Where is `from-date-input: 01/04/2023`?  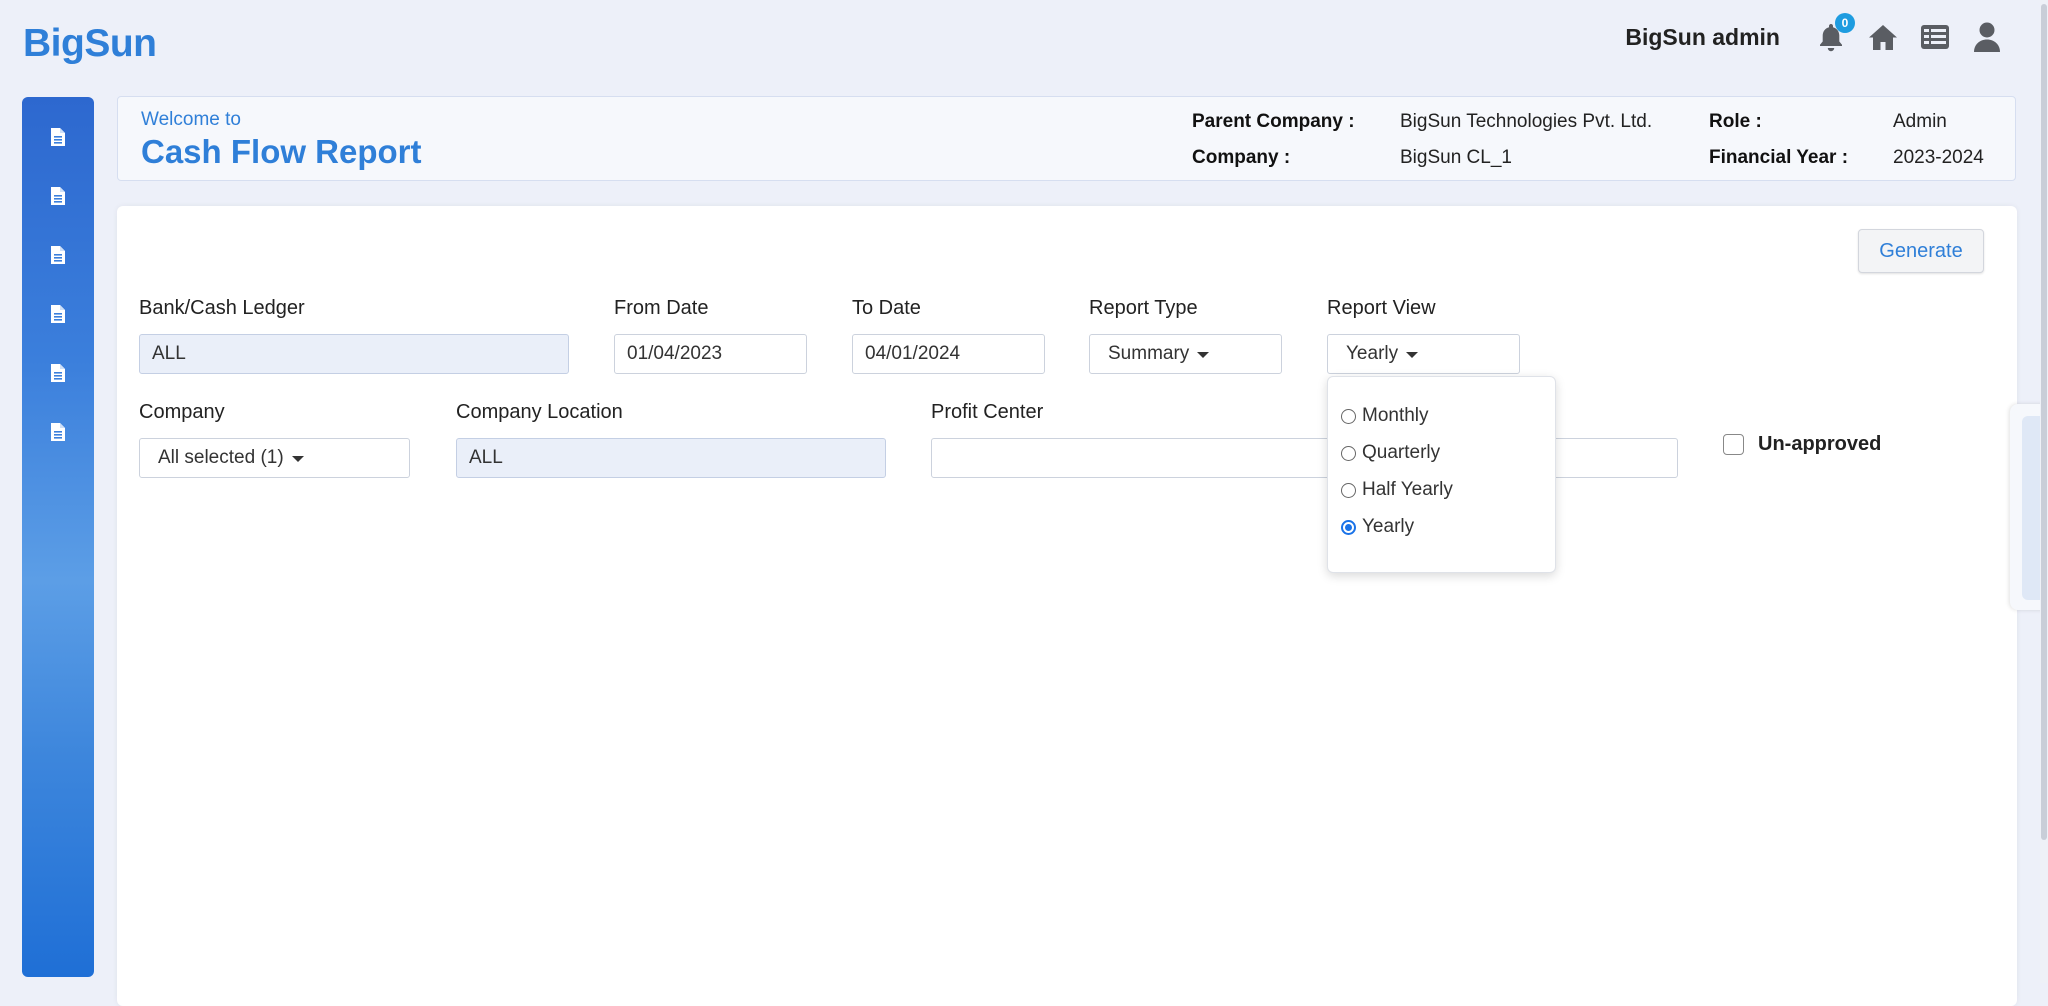
from-date-input: 01/04/2023 is located at coordinates (710, 354).